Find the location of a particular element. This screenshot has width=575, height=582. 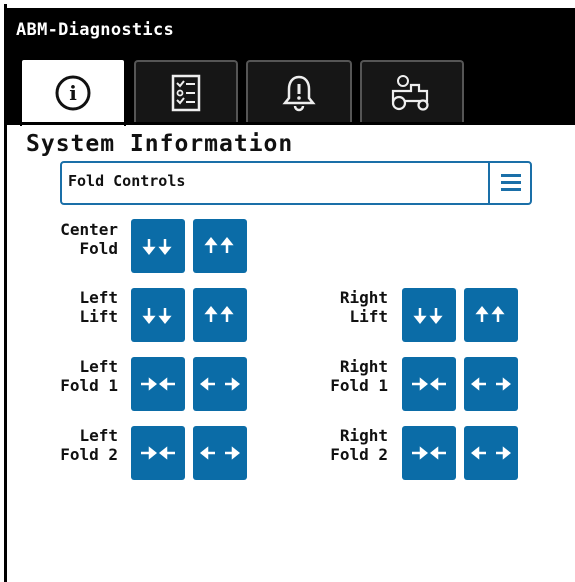

left-fold-1-in-button is located at coordinates (158, 384).